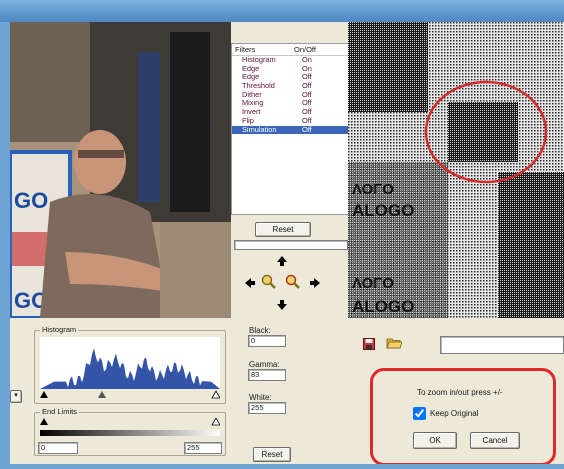  Describe the element at coordinates (31, 200) in the screenshot. I see `svg-text: GO` at that location.